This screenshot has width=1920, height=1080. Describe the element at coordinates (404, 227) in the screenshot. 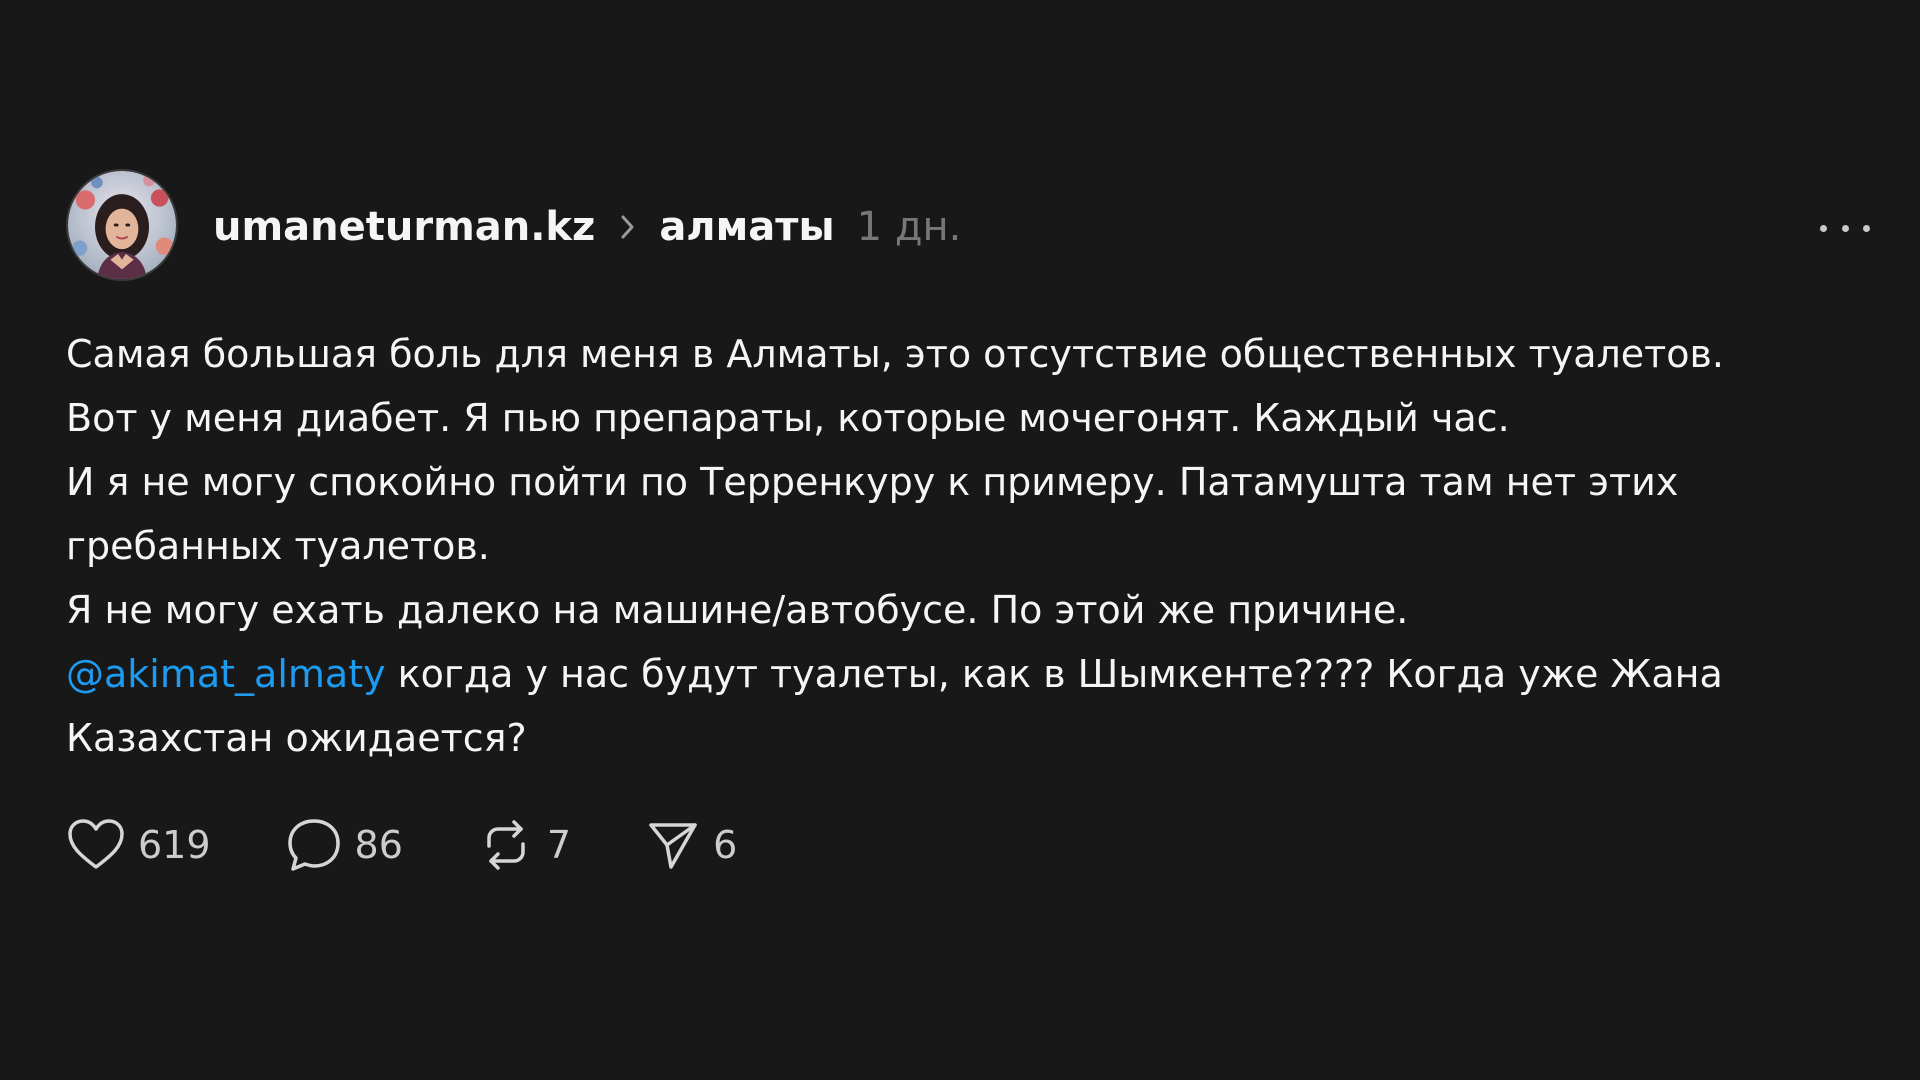

I see `username-link: umaneturman.kz` at that location.